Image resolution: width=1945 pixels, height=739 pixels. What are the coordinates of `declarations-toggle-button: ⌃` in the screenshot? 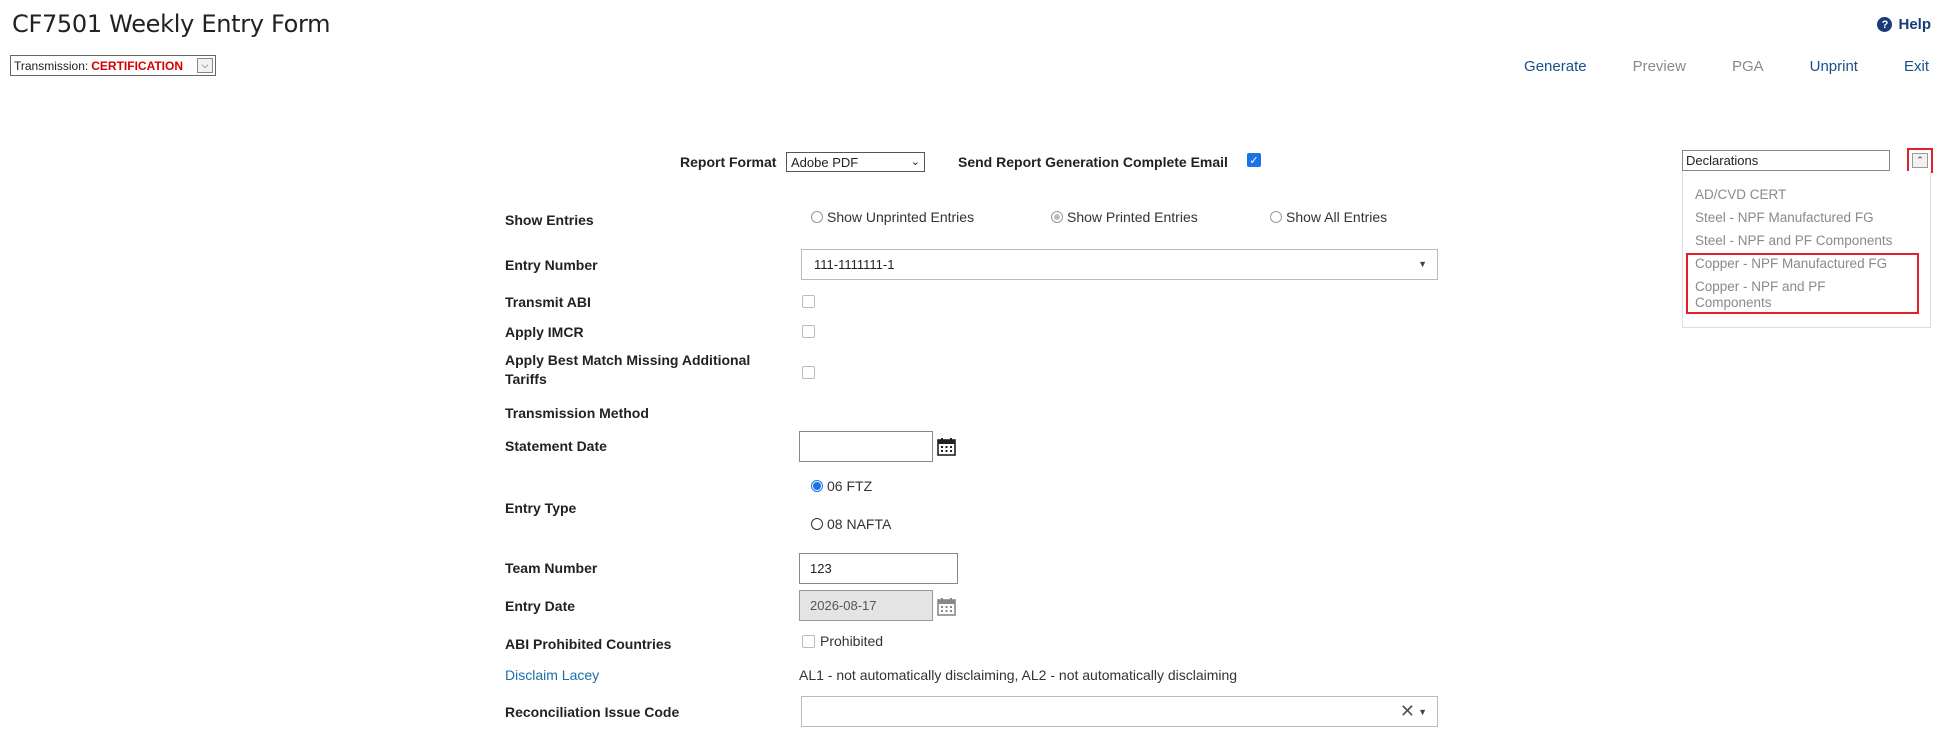 It's located at (1920, 160).